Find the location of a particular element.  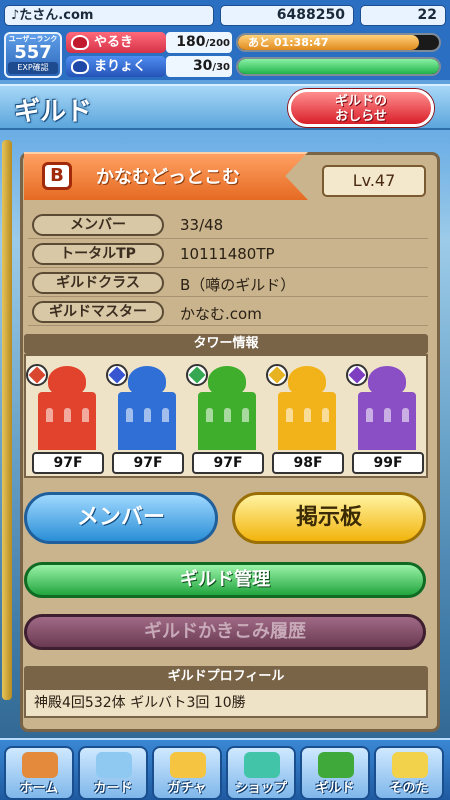

exp-check-button: EXP確認 is located at coordinates (33, 68).